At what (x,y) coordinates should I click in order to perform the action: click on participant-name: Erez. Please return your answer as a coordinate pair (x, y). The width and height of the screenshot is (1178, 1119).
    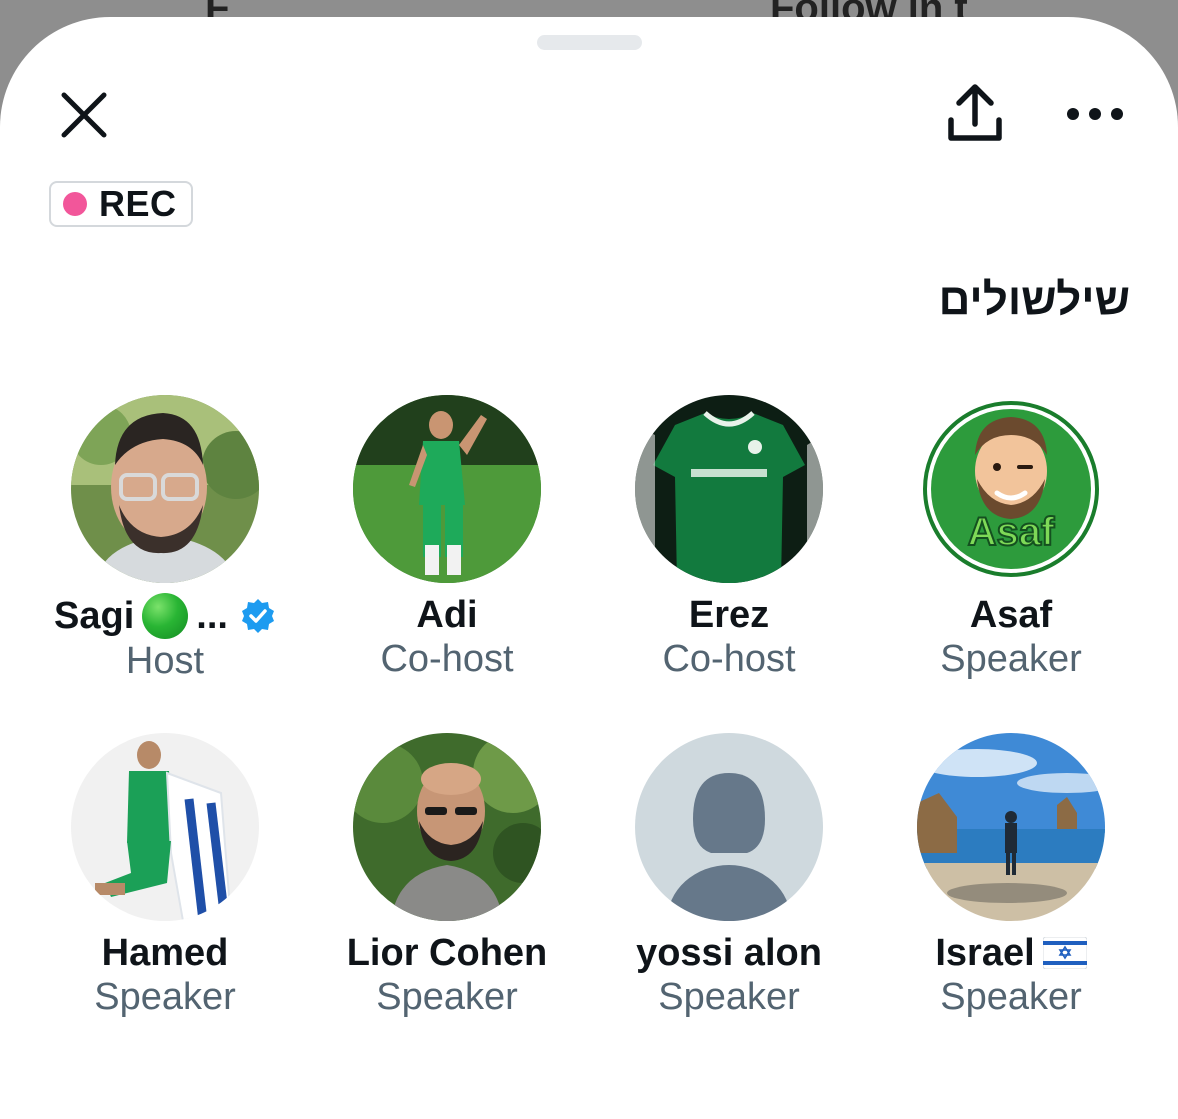
    Looking at the image, I should click on (729, 615).